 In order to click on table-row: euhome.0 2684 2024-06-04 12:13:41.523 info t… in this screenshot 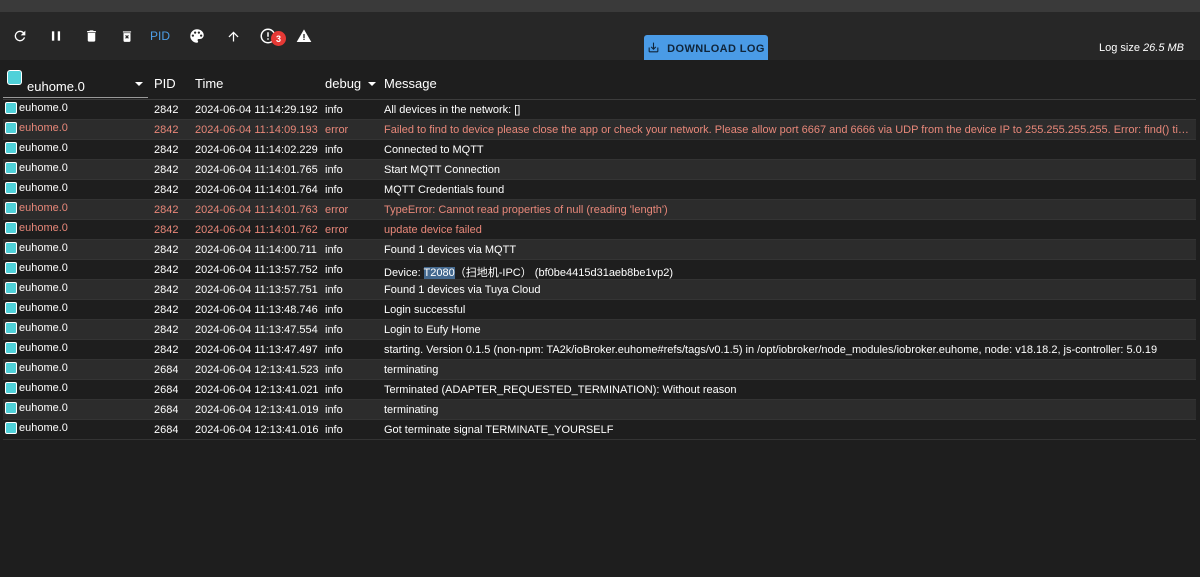, I will do `click(599, 370)`.